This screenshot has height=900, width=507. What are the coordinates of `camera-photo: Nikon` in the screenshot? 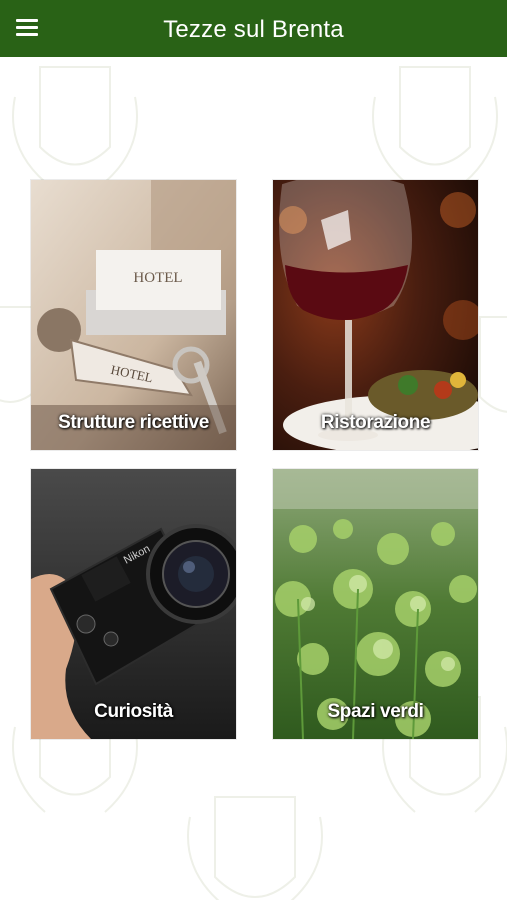 It's located at (133, 604).